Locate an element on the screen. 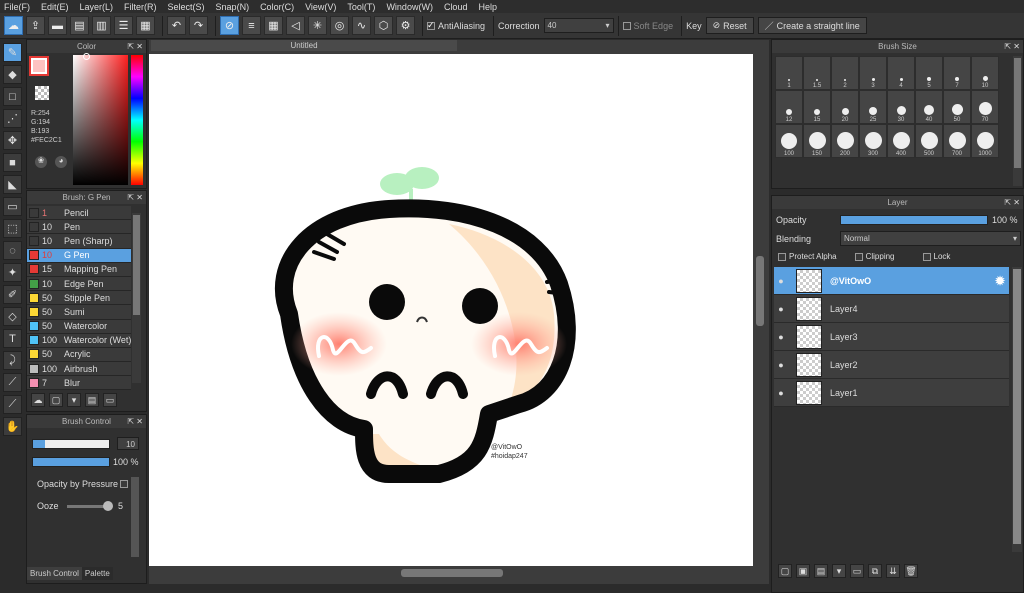  lasso-tool-icon: ◌ is located at coordinates (12, 250).